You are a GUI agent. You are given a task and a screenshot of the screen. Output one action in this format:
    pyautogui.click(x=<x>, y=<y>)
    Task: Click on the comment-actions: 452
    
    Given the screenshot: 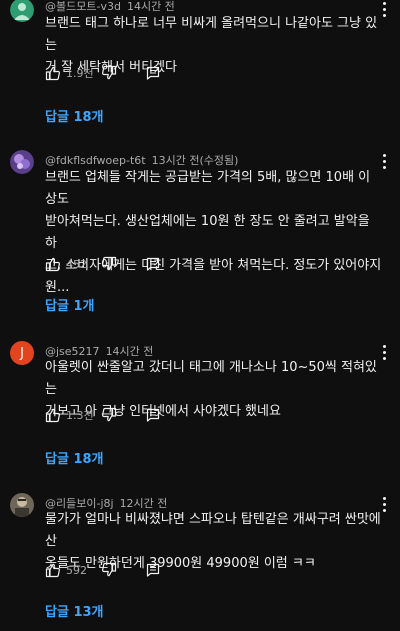 What is the action you would take?
    pyautogui.click(x=103, y=264)
    